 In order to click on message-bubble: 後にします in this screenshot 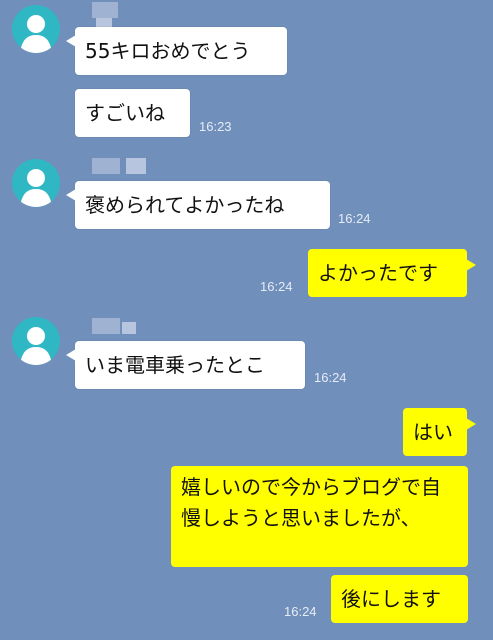, I will do `click(399, 599)`.